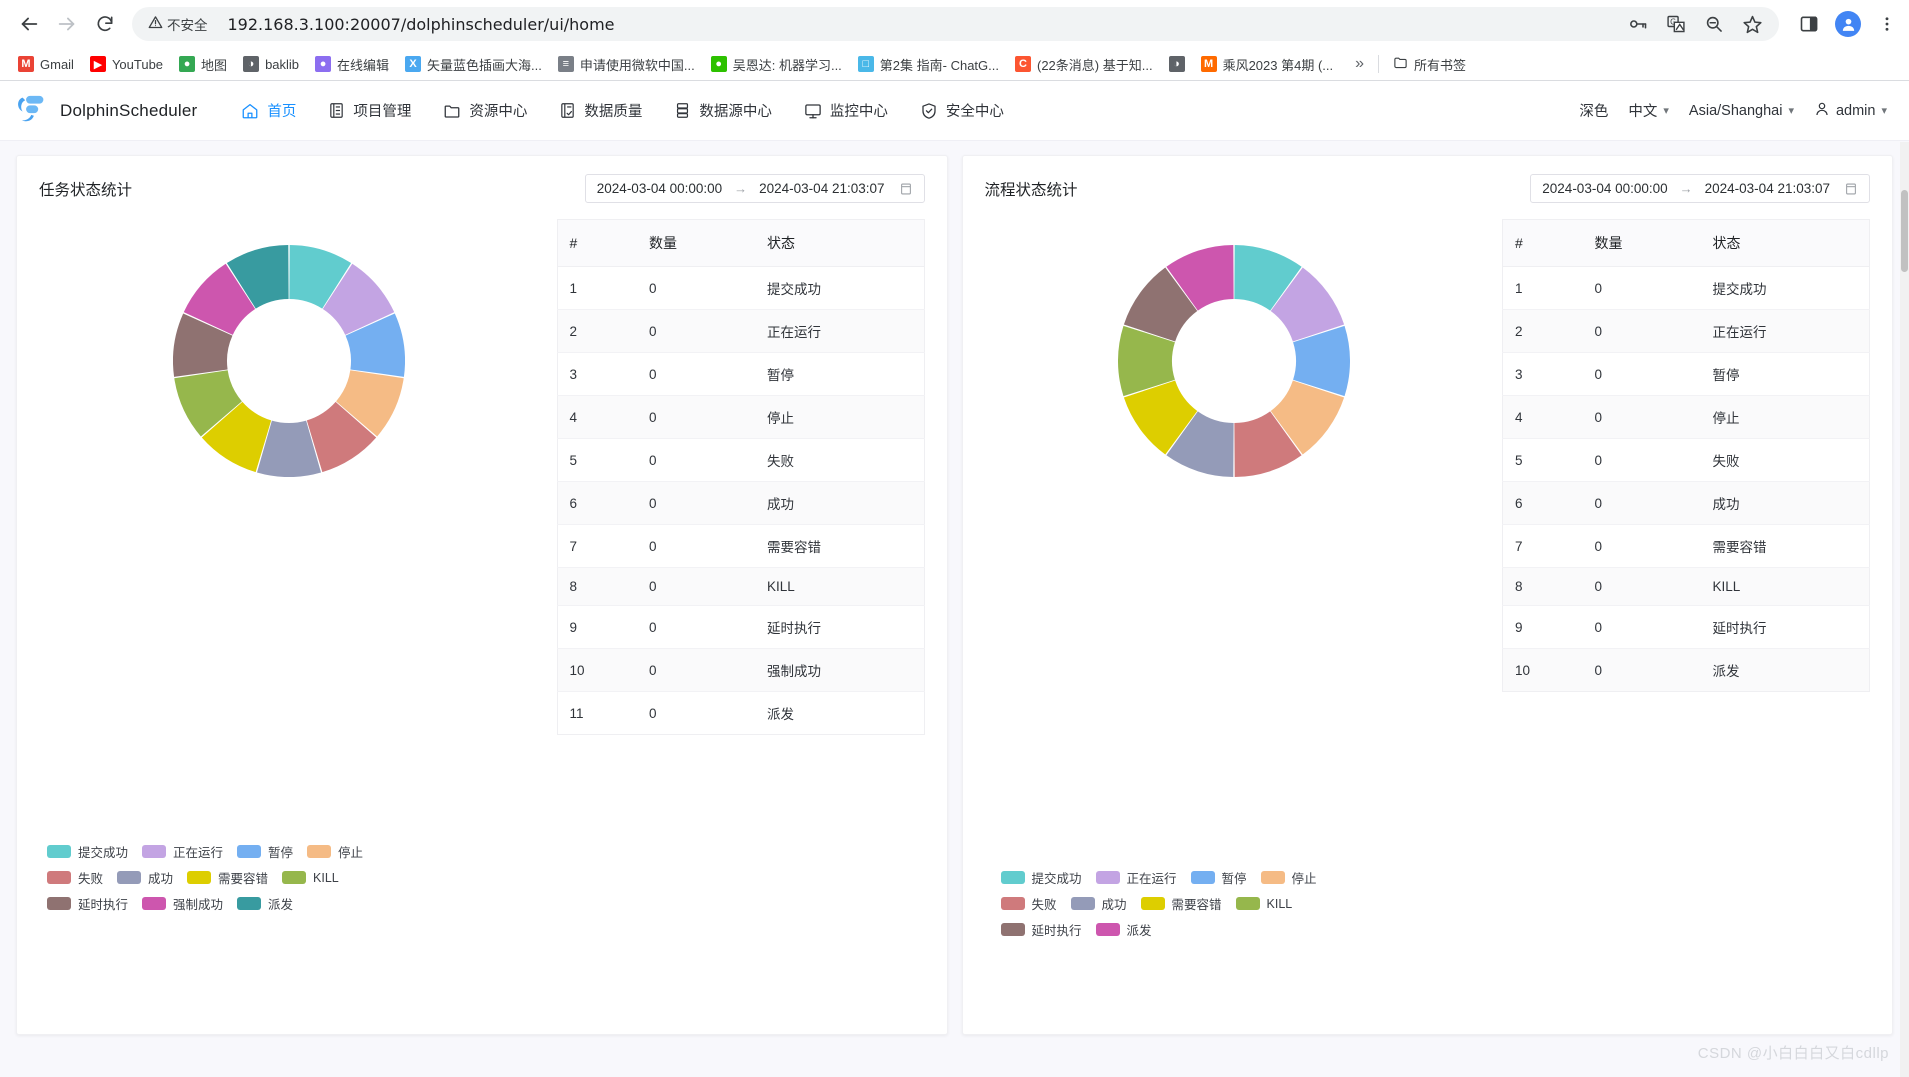 This screenshot has height=1077, width=1909. Describe the element at coordinates (565, 64) in the screenshot. I see `microsoft-apply-icon: ≡` at that location.